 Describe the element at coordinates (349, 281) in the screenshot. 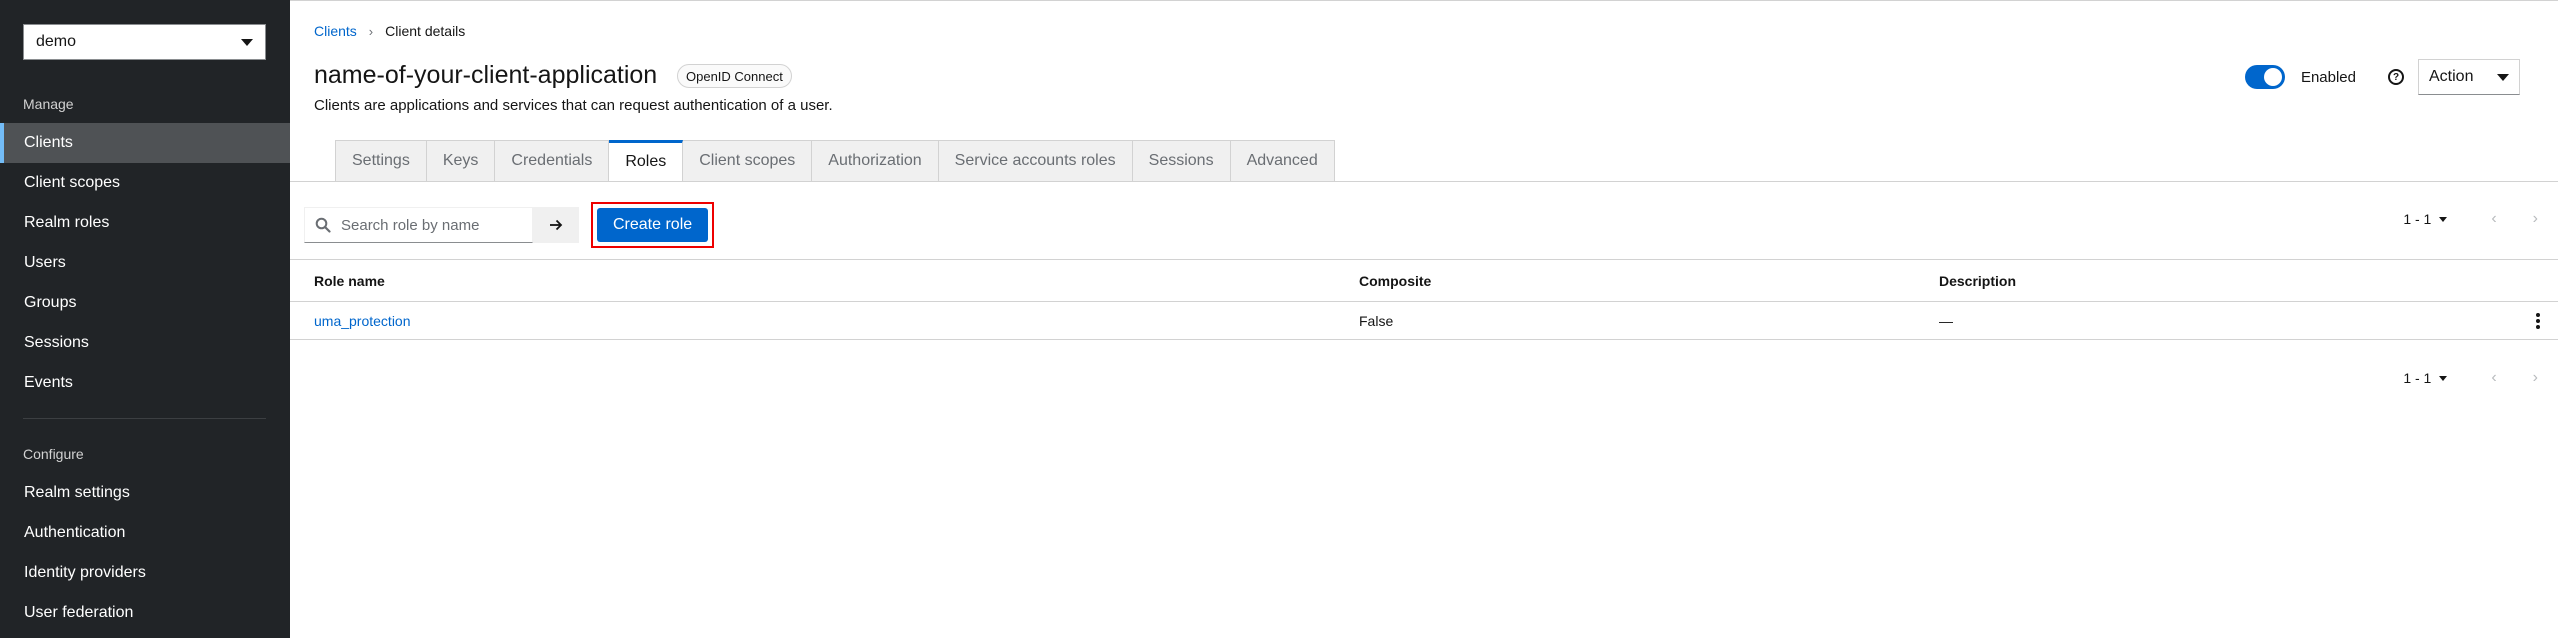

I see `column-header-role-name: Role name` at that location.